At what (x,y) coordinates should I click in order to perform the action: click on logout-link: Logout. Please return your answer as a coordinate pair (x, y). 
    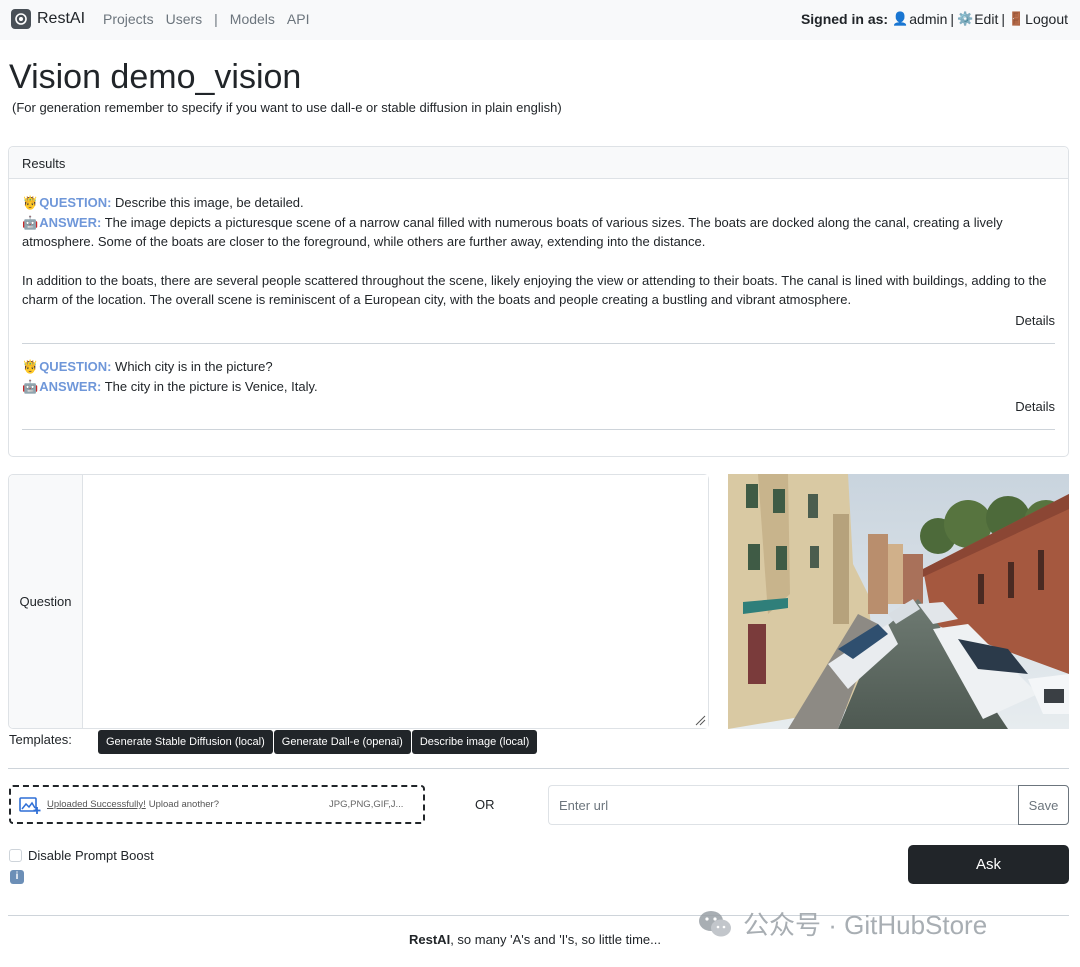
    Looking at the image, I should click on (1046, 19).